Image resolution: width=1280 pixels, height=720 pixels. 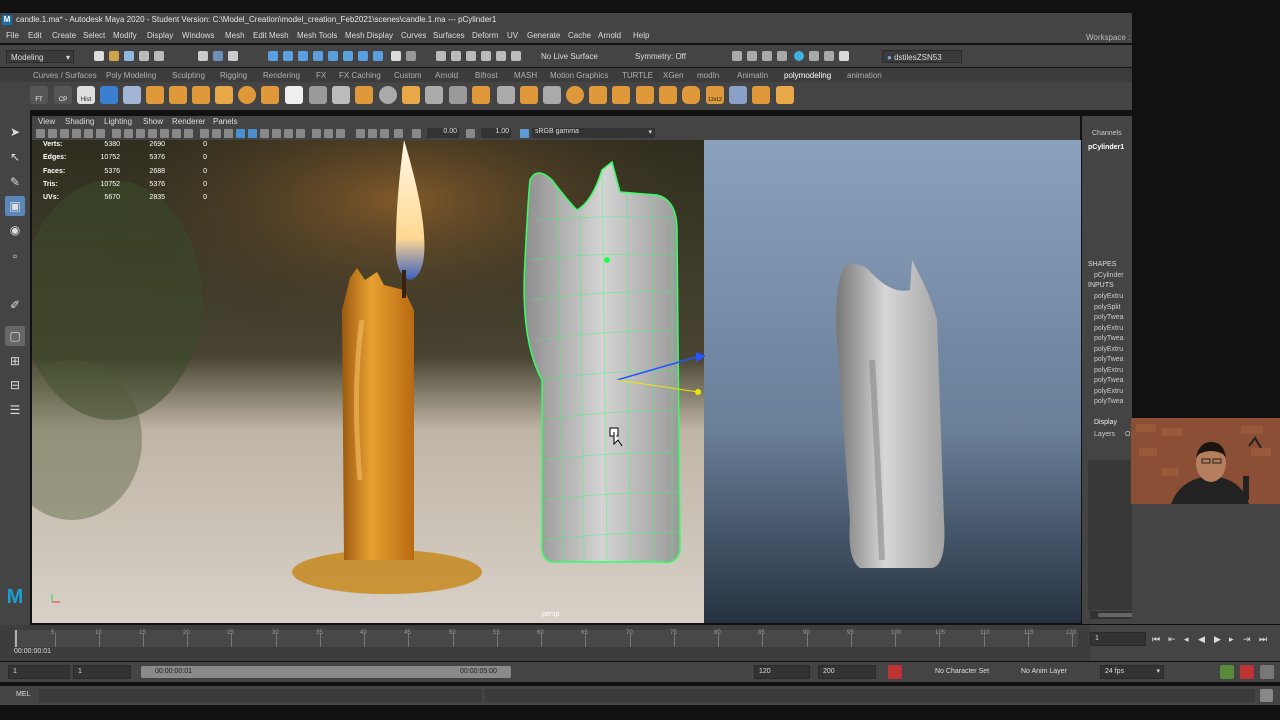 What do you see at coordinates (785, 95) in the screenshot?
I see `poly-waffle-icon` at bounding box center [785, 95].